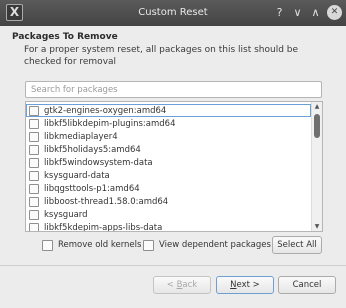  Describe the element at coordinates (173, 13) in the screenshot. I see `title-bar: X Custom Reset ? ∨ ∧ ✕` at that location.